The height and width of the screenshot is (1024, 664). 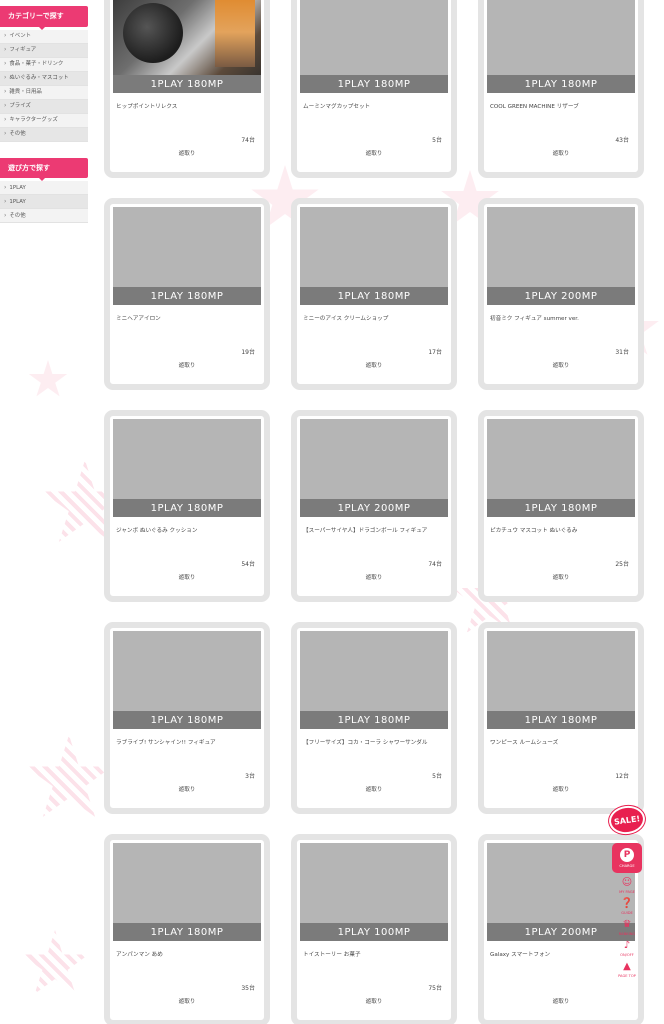 I want to click on crown-icon: ♛, so click(x=627, y=924).